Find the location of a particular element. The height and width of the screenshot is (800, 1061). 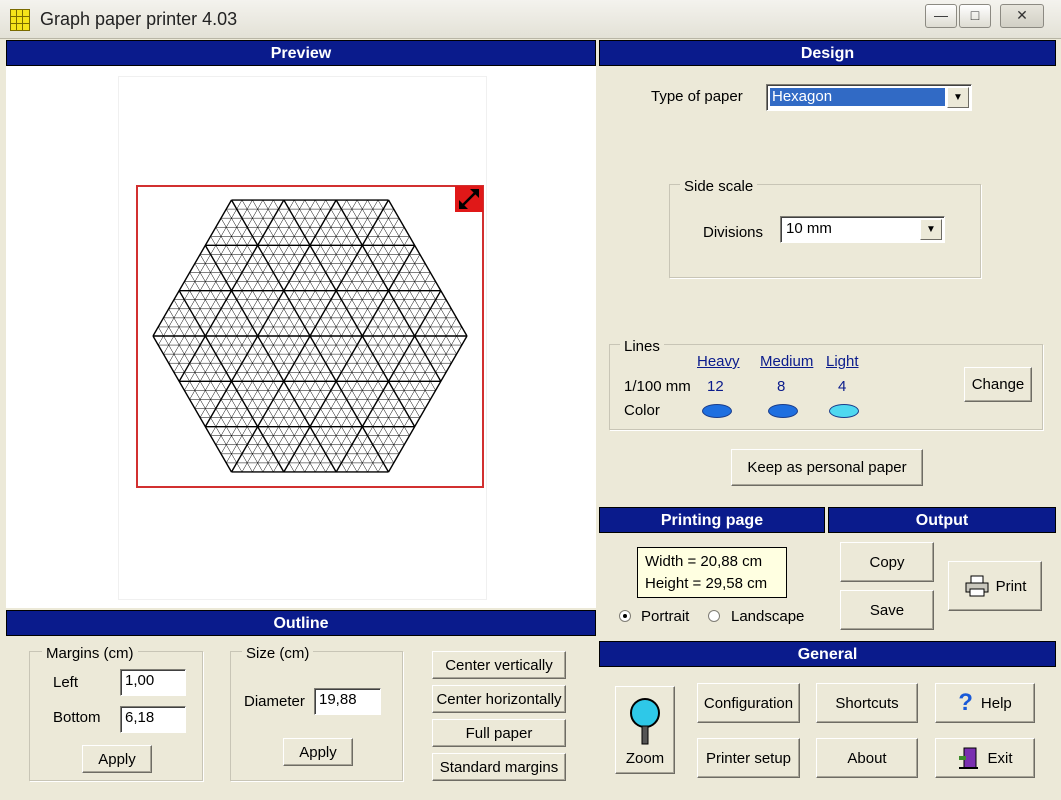

help-label: Help is located at coordinates (996, 703).